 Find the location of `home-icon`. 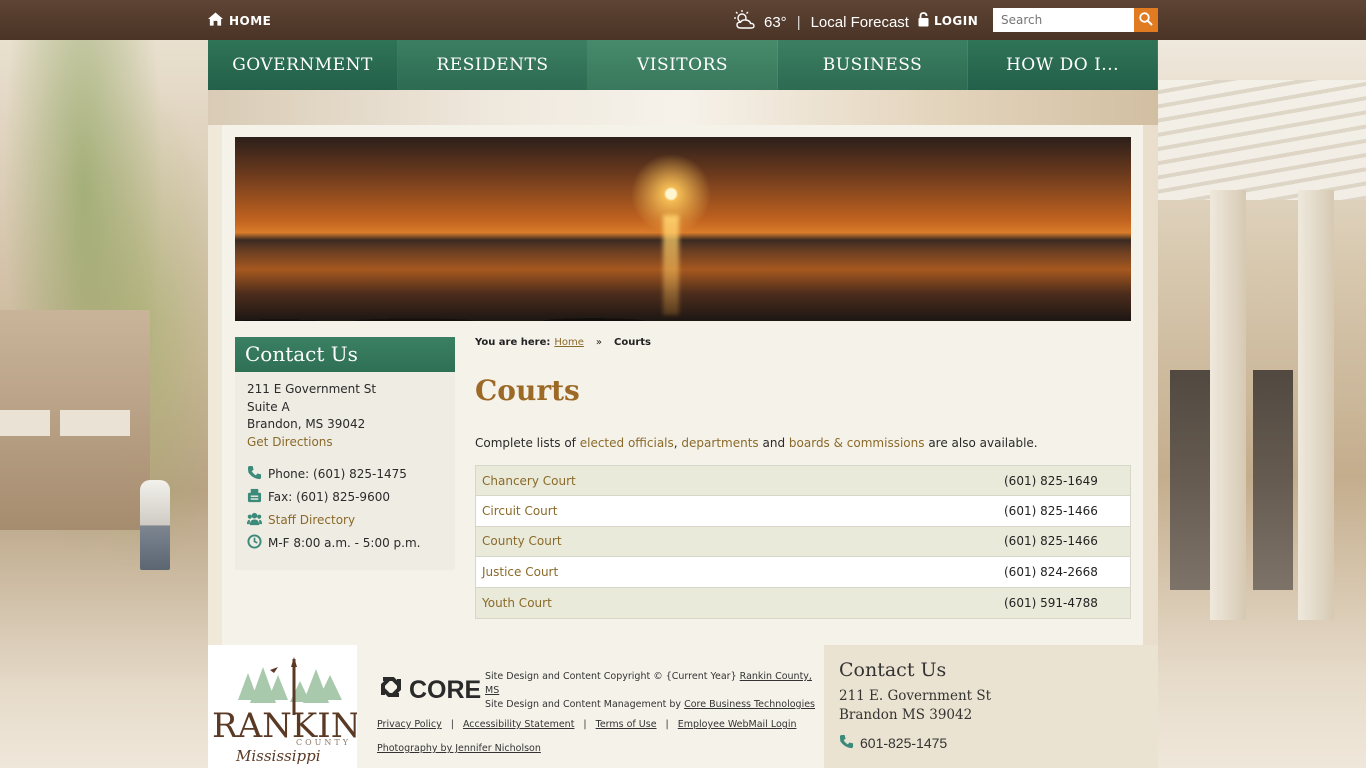

home-icon is located at coordinates (215, 20).